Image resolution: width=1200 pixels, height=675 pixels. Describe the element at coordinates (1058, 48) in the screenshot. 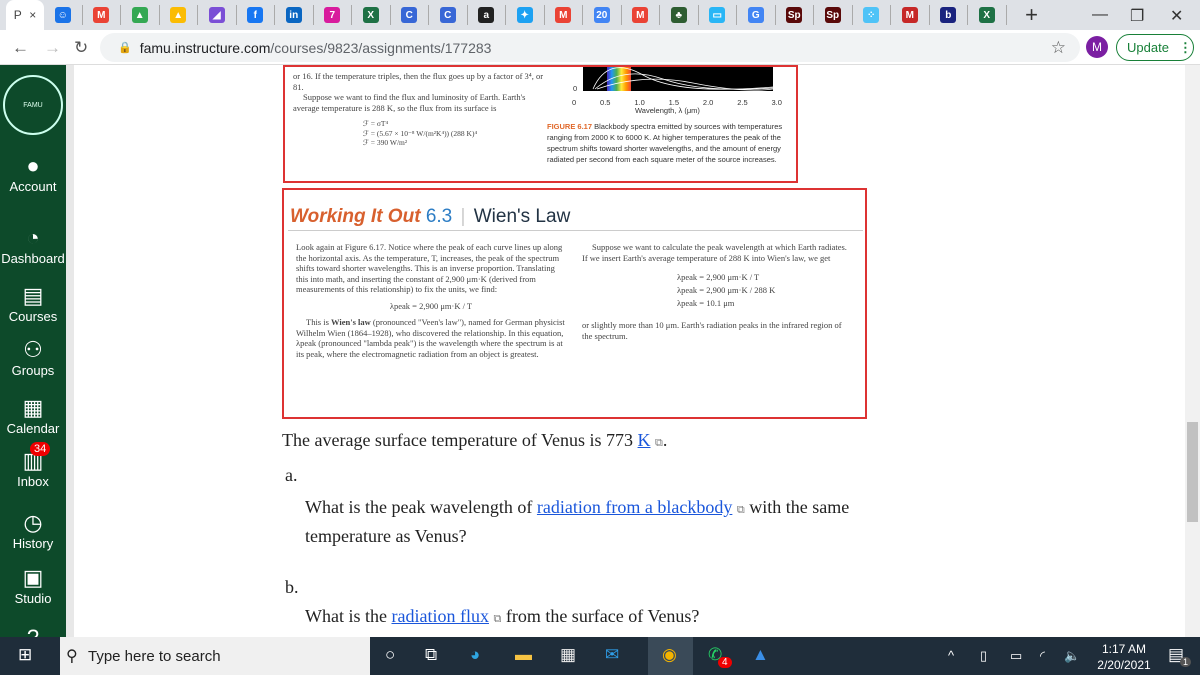

I see `bookmark-star-icon: ☆` at that location.